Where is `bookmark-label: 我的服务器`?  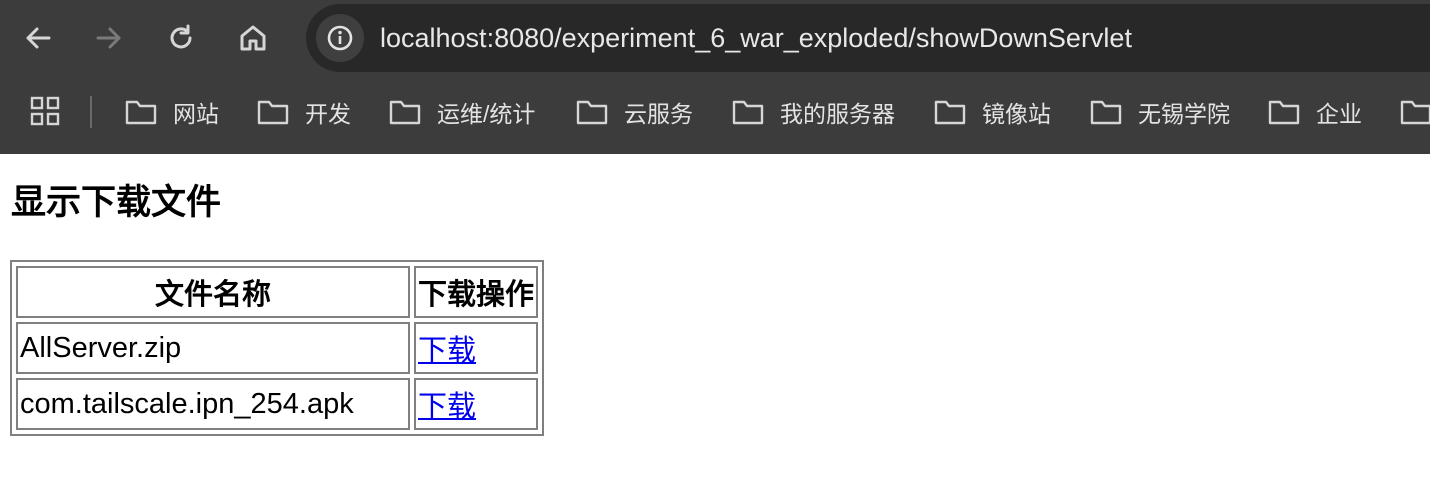 bookmark-label: 我的服务器 is located at coordinates (837, 114).